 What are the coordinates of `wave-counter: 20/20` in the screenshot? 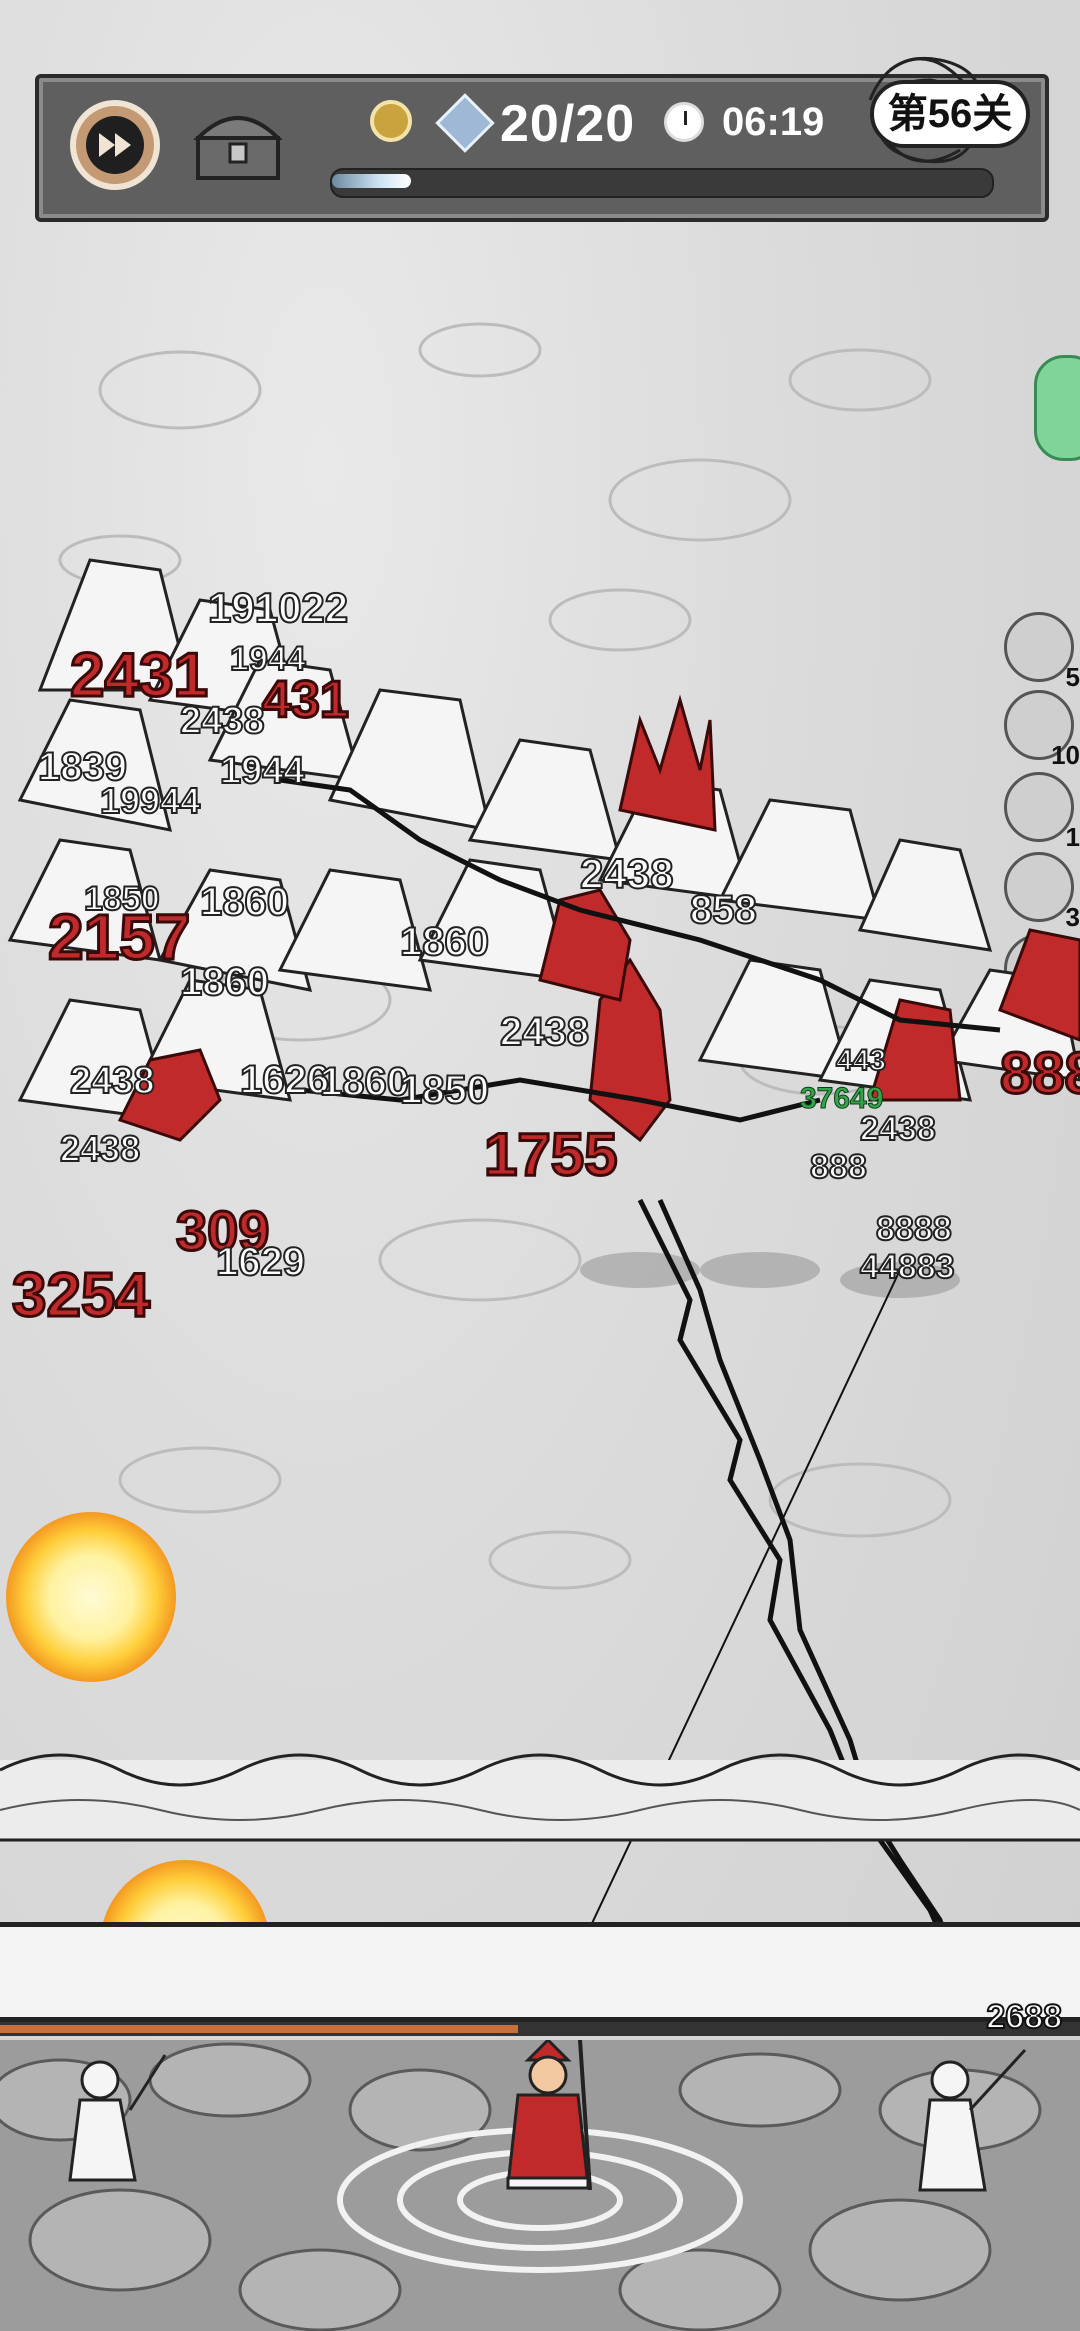 It's located at (568, 124).